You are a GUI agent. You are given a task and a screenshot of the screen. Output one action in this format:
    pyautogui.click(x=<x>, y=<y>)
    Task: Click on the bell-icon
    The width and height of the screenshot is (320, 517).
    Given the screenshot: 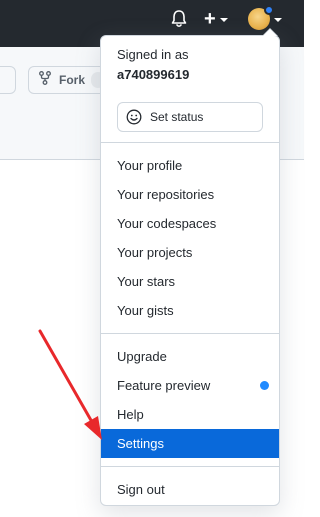 What is the action you would take?
    pyautogui.click(x=179, y=19)
    